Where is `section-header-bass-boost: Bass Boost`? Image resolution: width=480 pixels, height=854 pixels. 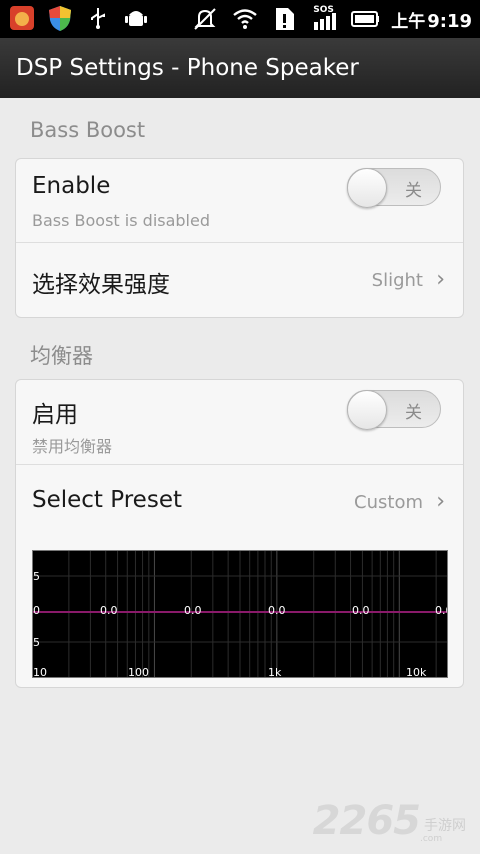 section-header-bass-boost: Bass Boost is located at coordinates (88, 130).